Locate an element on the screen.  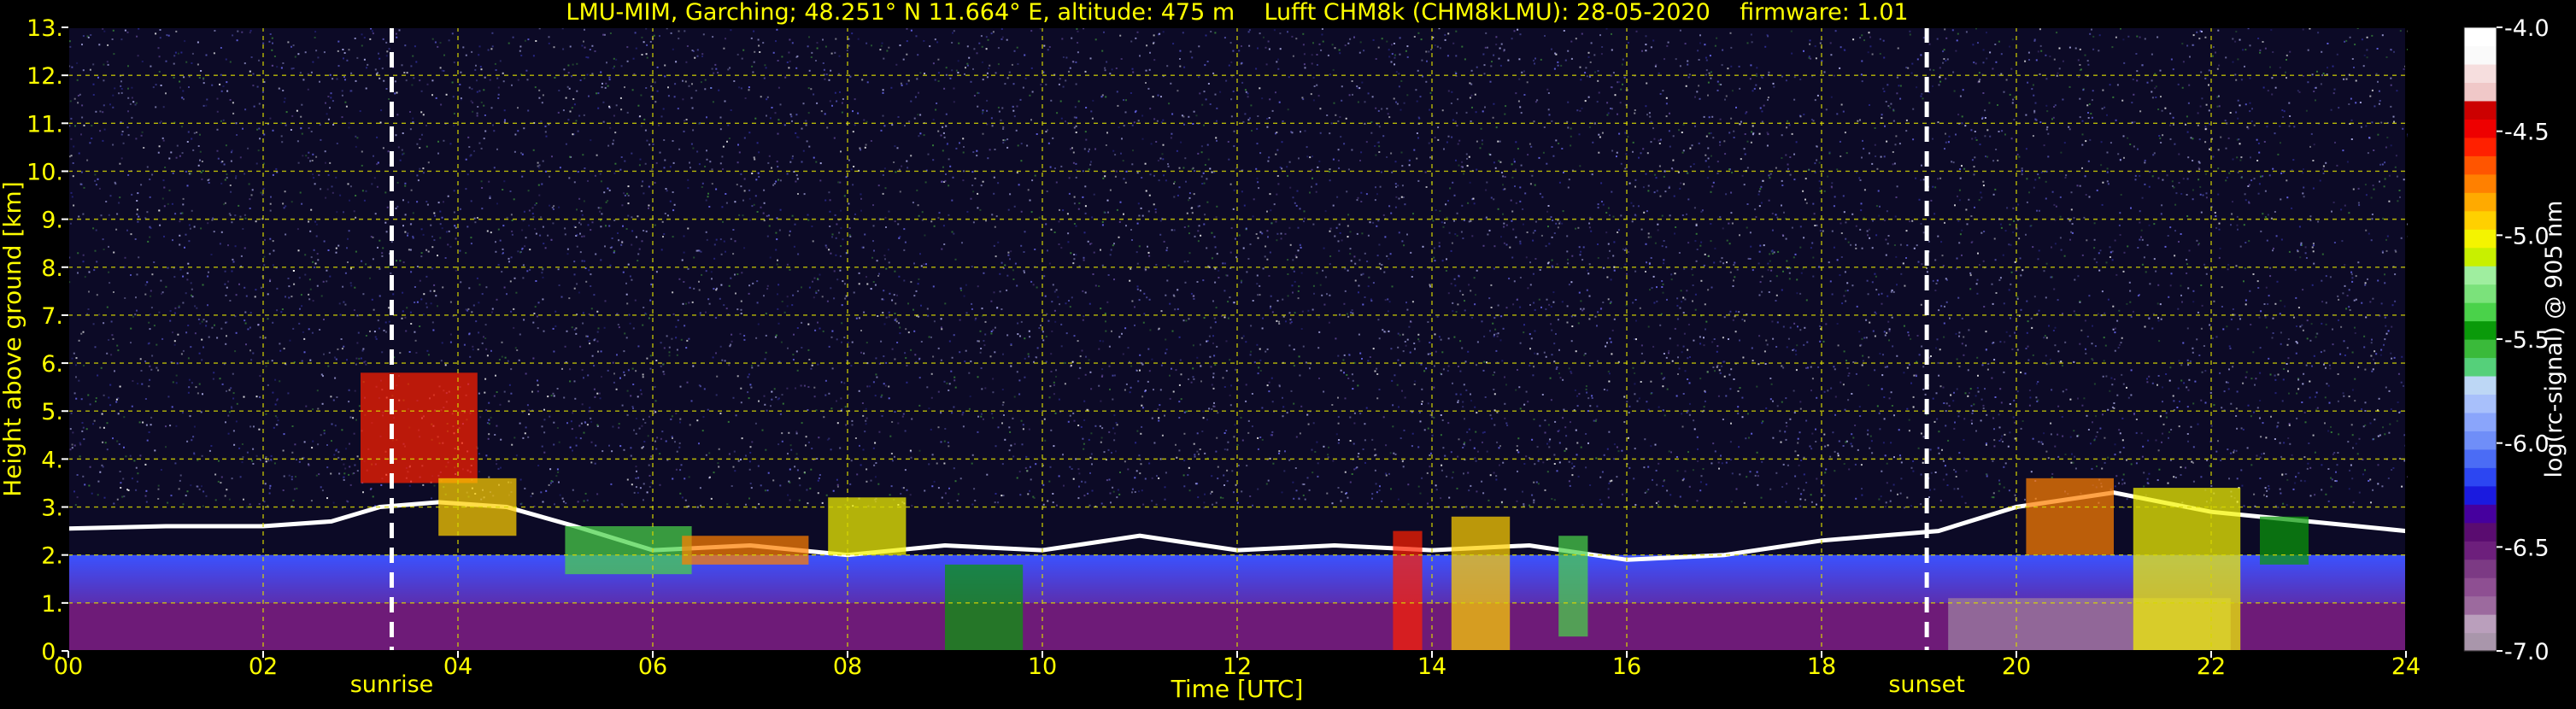
y-tick-label: 7. is located at coordinates (52, 316).